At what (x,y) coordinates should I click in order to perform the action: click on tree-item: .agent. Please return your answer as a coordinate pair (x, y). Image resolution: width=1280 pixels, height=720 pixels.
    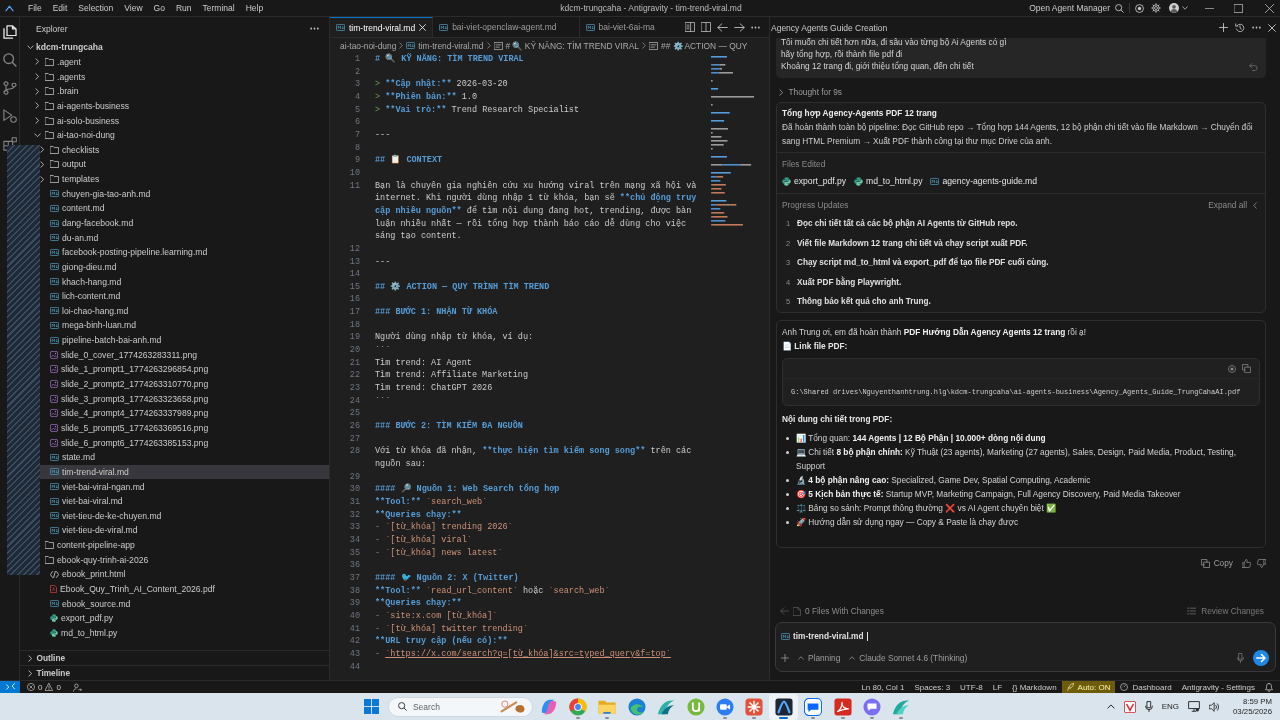
    Looking at the image, I should click on (174, 62).